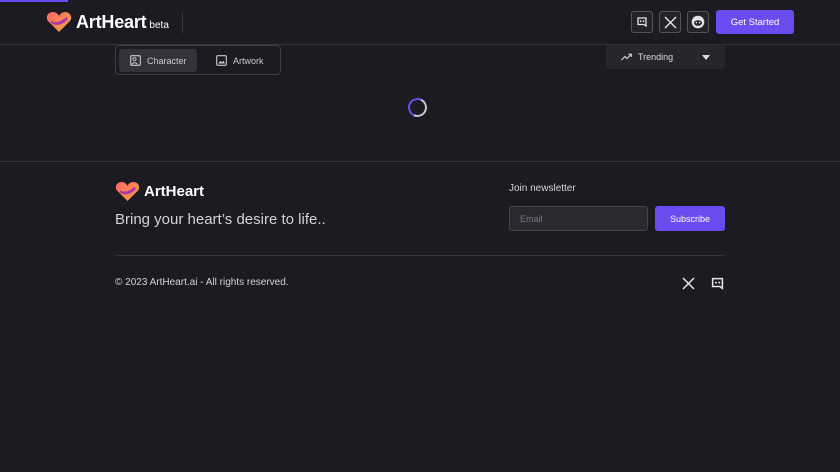 The image size is (840, 472). What do you see at coordinates (542, 188) in the screenshot?
I see `newsletter-title: Join newsletter` at bounding box center [542, 188].